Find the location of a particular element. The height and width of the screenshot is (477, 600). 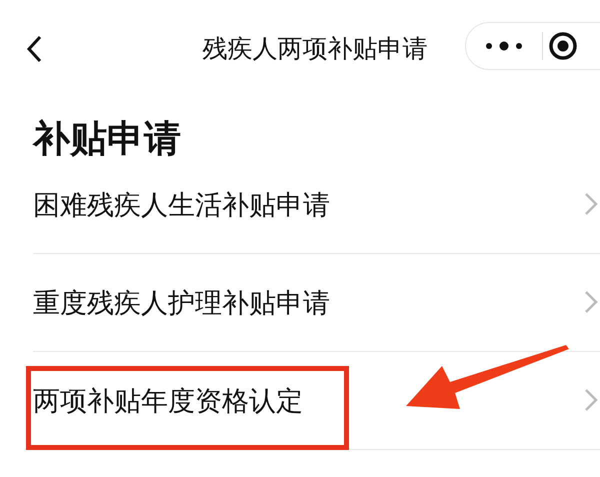

target-icon is located at coordinates (563, 46).